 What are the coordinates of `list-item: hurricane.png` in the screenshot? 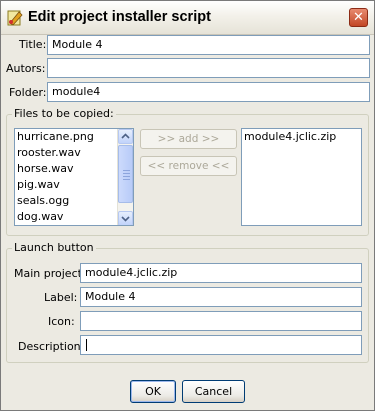 It's located at (74, 137).